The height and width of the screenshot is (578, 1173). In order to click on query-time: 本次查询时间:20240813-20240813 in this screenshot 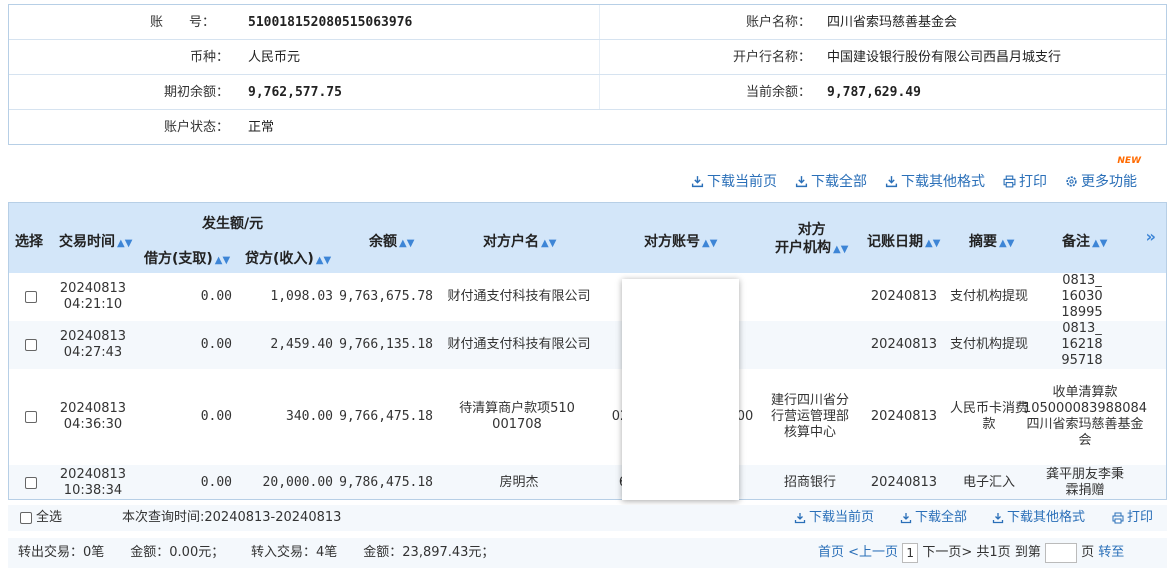, I will do `click(232, 517)`.